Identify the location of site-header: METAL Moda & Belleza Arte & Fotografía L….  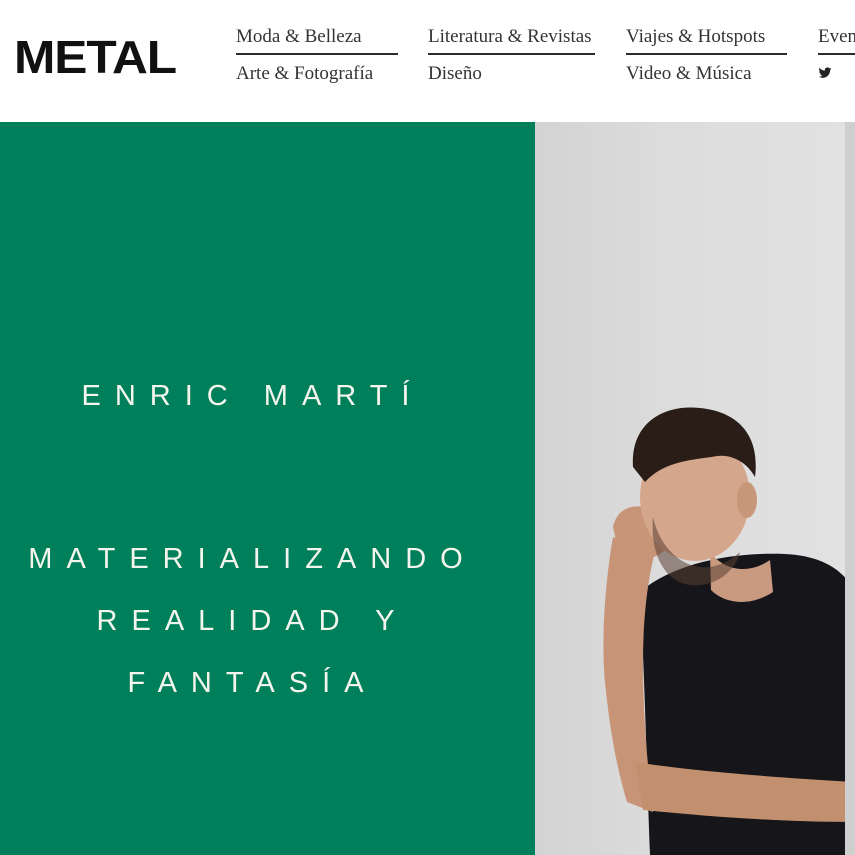
(427, 61).